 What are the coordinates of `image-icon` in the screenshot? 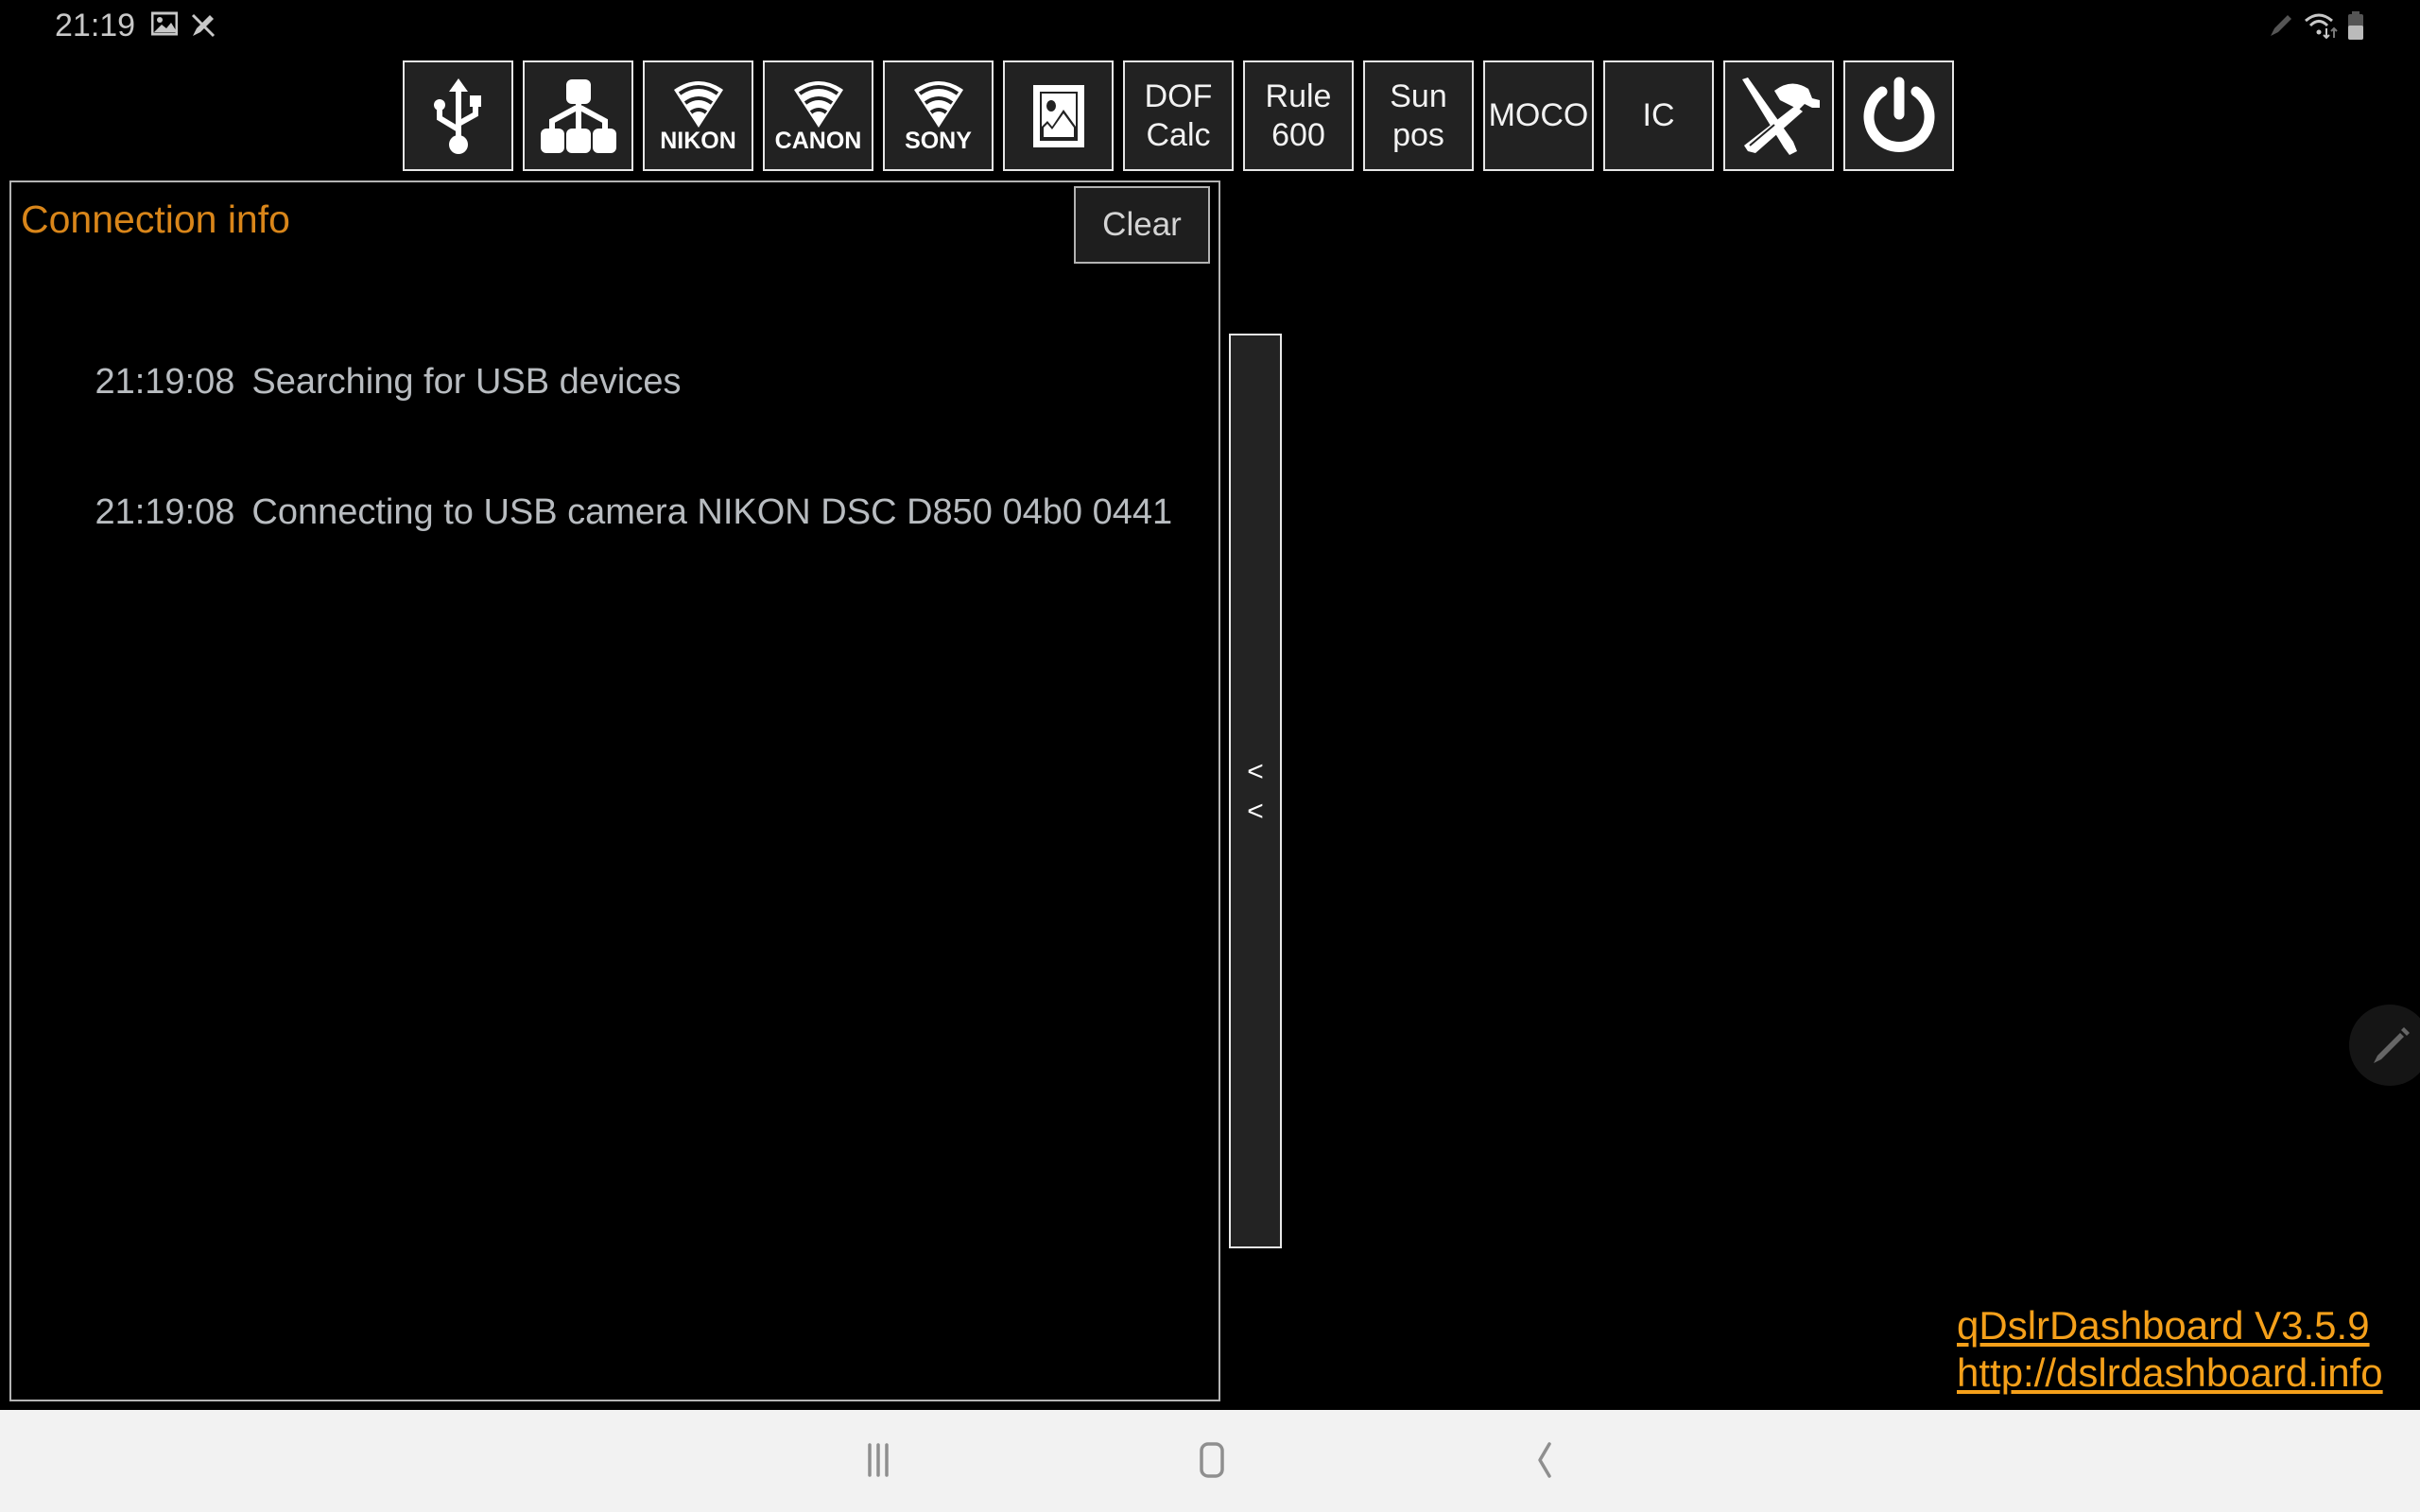 It's located at (1058, 116).